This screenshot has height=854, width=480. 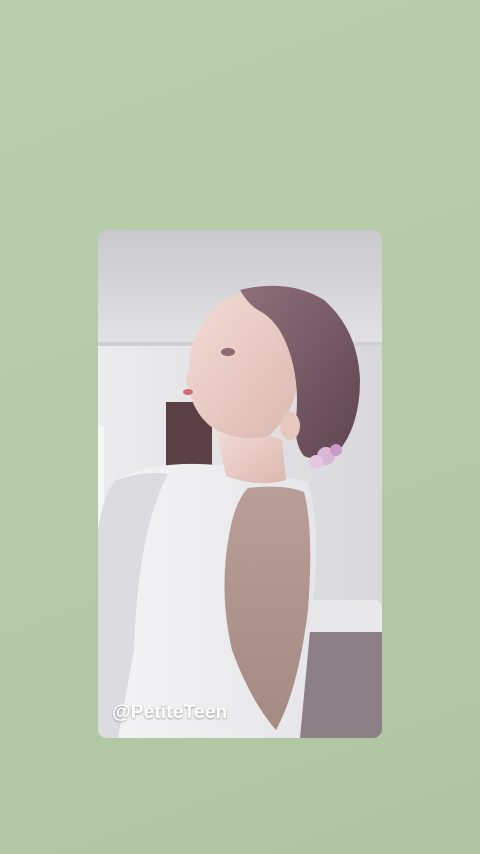 What do you see at coordinates (170, 712) in the screenshot?
I see `watermark-username: @PetiteTeen` at bounding box center [170, 712].